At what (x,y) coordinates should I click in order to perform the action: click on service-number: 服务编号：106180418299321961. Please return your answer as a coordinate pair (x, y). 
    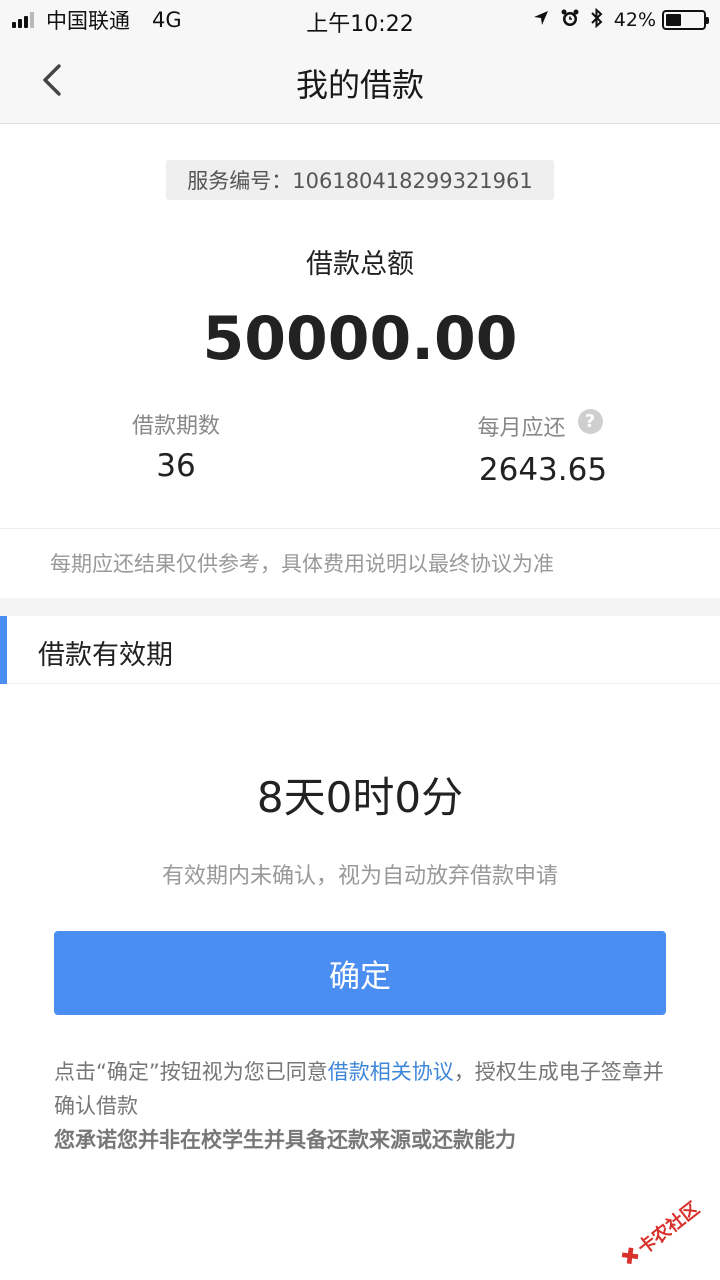
    Looking at the image, I should click on (360, 180).